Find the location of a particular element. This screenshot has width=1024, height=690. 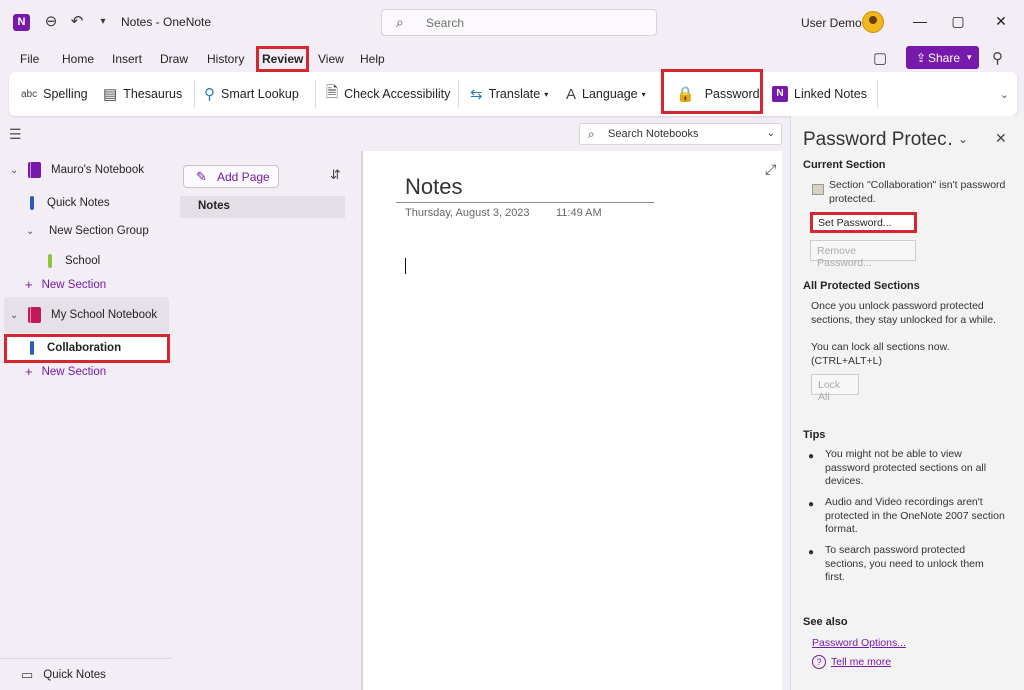

smart-lookup-label: Smart Lookup is located at coordinates (260, 94).